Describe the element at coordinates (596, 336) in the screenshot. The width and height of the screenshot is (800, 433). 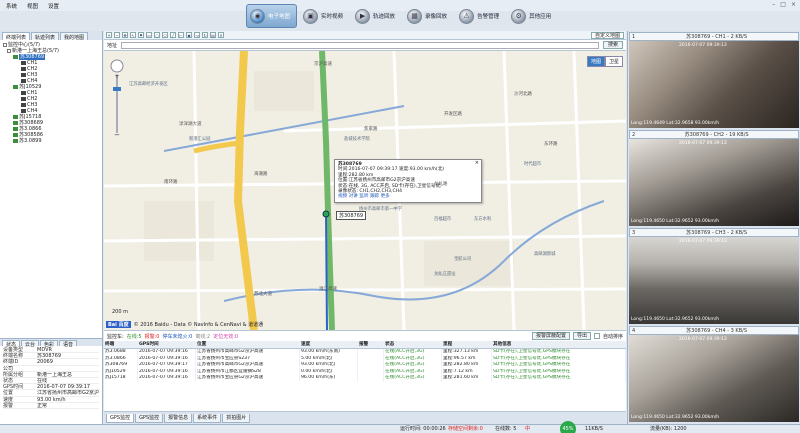
I see `autosort-checkbox` at that location.